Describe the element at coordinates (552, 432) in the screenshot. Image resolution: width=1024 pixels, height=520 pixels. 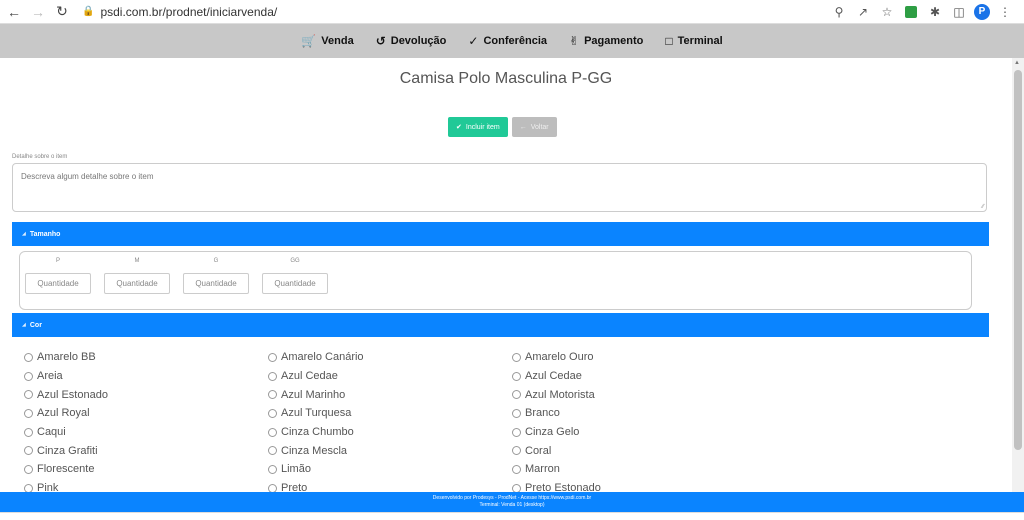
I see `color-option-label: Cinza Gelo` at that location.